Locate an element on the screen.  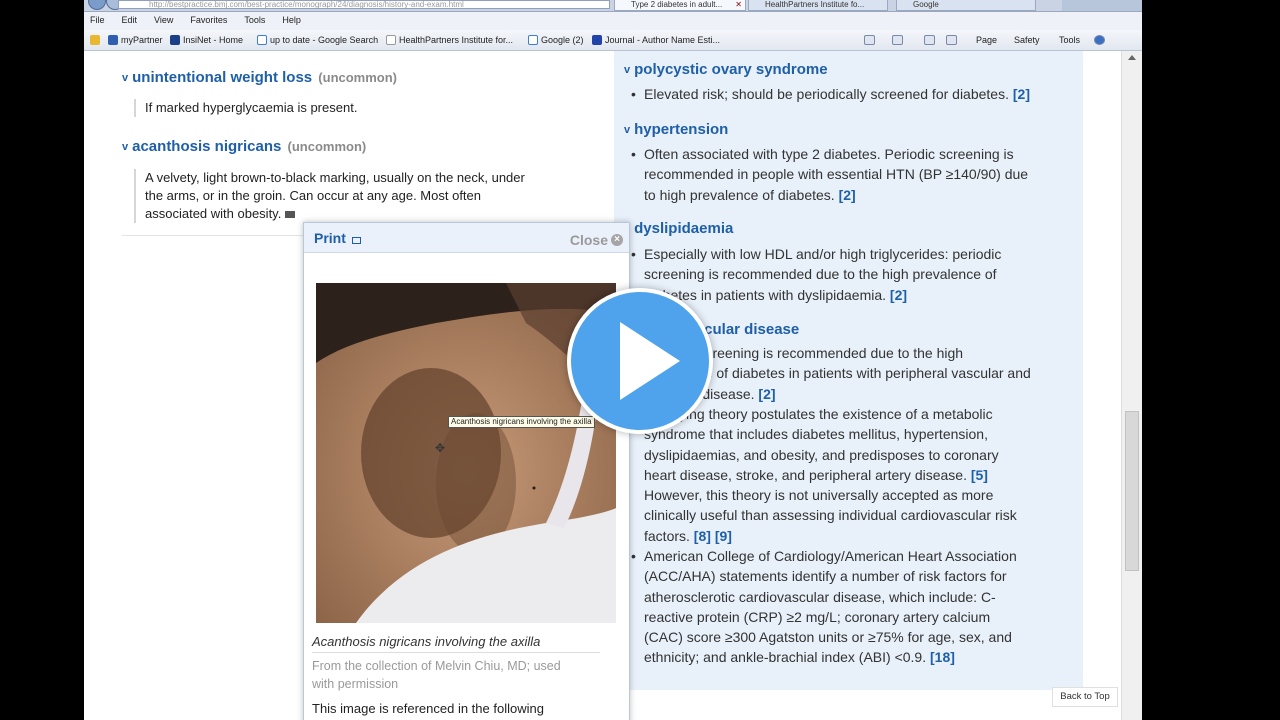
close-icon: × is located at coordinates (617, 240).